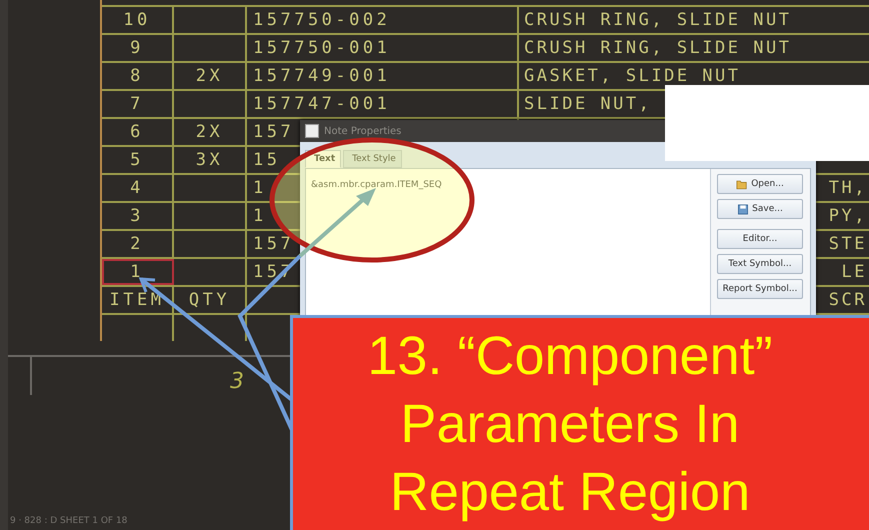 The height and width of the screenshot is (530, 869). What do you see at coordinates (323, 159) in the screenshot?
I see `tab: Text` at bounding box center [323, 159].